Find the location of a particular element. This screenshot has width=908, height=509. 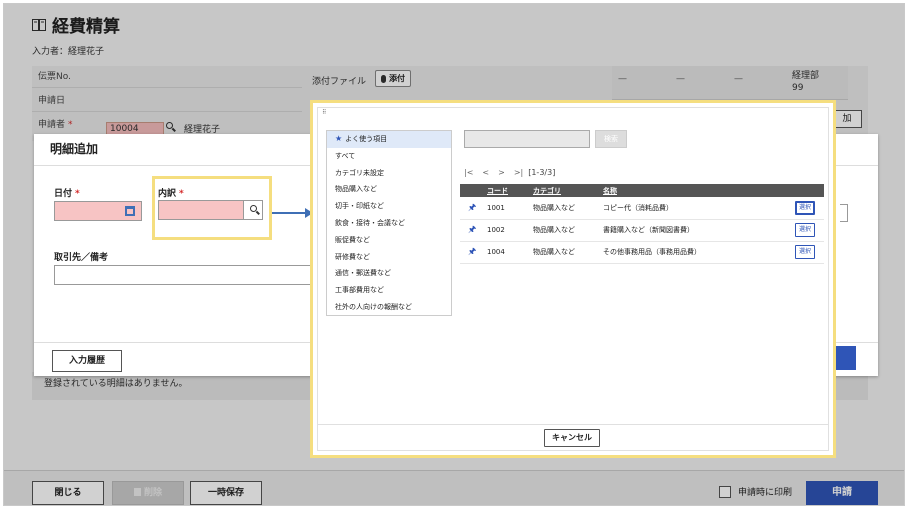

category-item: すべて is located at coordinates (389, 156).